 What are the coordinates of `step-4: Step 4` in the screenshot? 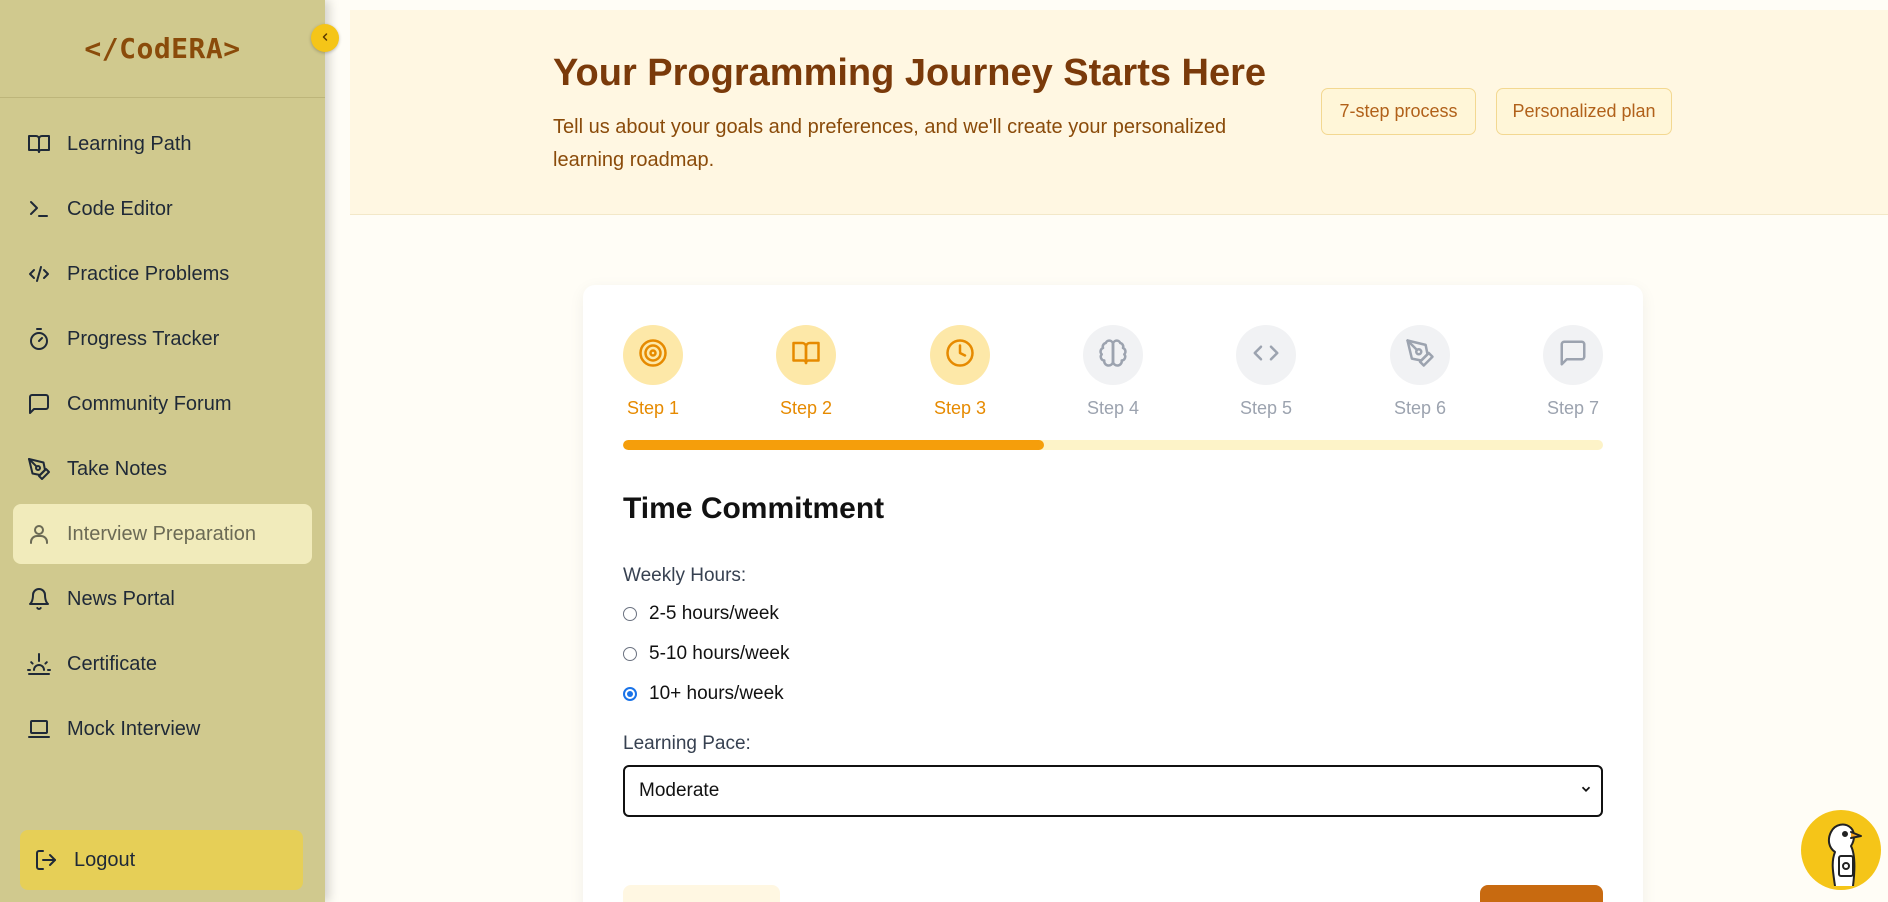 It's located at (1113, 372).